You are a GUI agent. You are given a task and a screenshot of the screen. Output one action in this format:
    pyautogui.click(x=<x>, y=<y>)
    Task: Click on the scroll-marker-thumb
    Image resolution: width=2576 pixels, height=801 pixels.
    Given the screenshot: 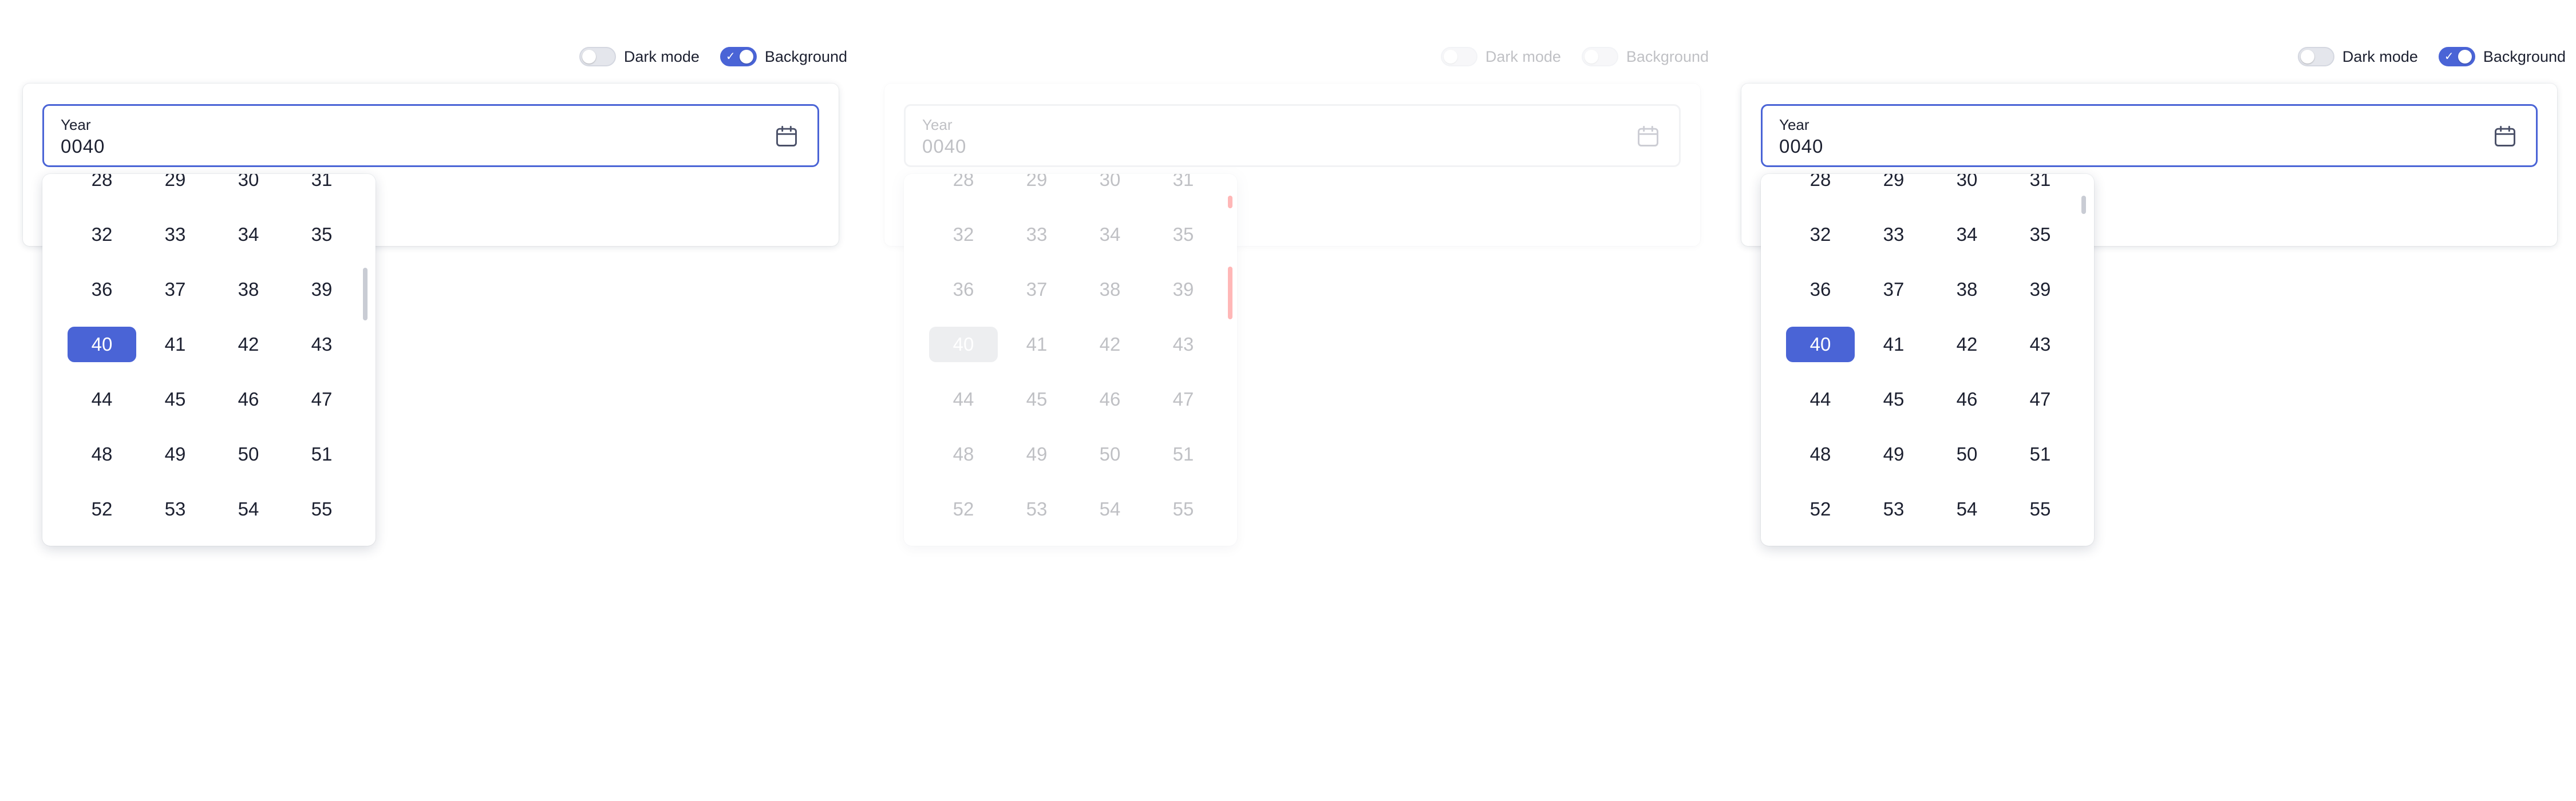 What is the action you would take?
    pyautogui.click(x=1230, y=293)
    